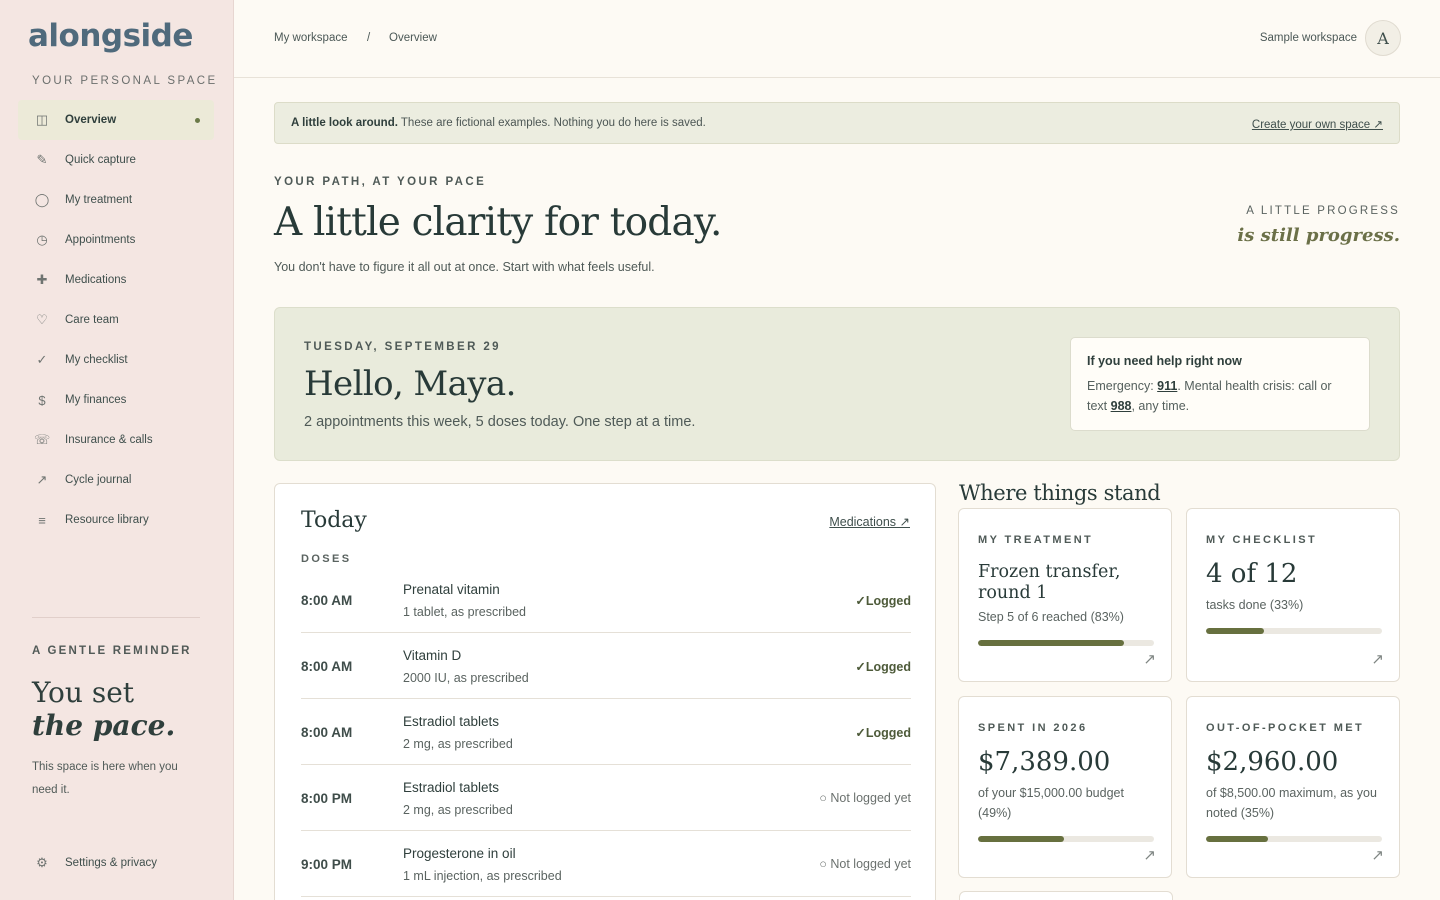  Describe the element at coordinates (311, 38) in the screenshot. I see `breadcrumb-workspace: My workspace` at that location.